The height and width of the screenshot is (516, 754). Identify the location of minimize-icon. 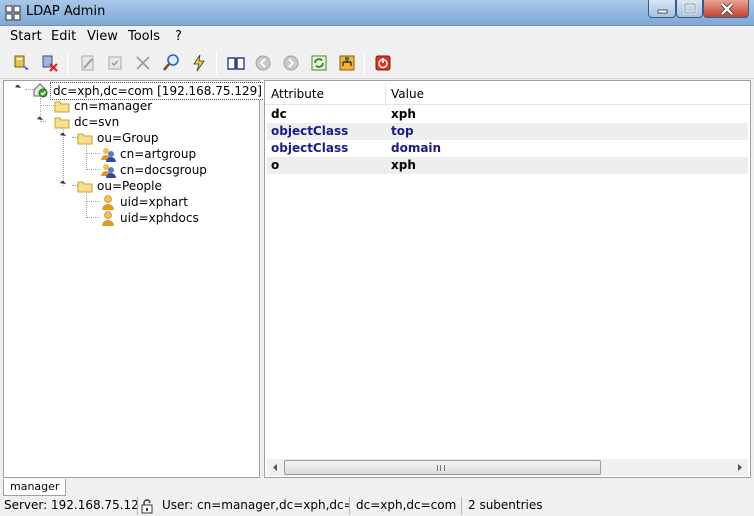
(662, 11).